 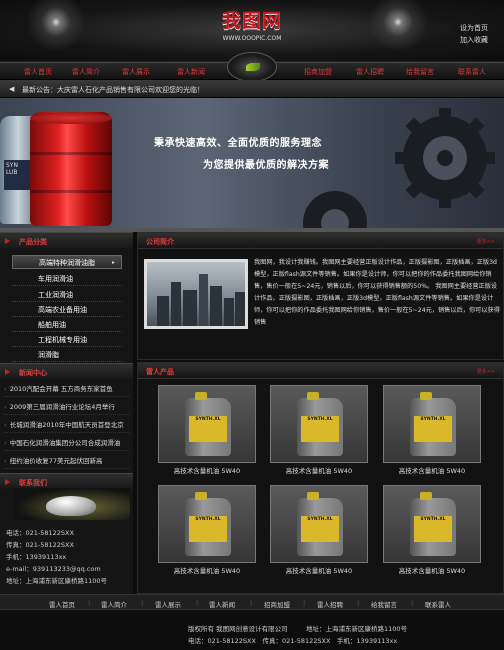 I want to click on nav-item-about: 雷人简介, so click(x=86, y=72).